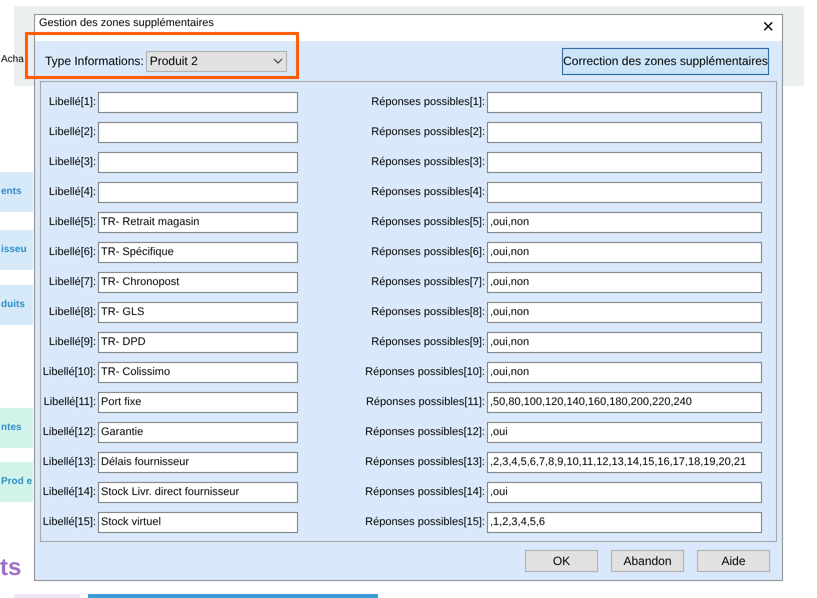 Image resolution: width=817 pixels, height=598 pixels. I want to click on field-label: Réponses possibles[11]:, so click(425, 402).